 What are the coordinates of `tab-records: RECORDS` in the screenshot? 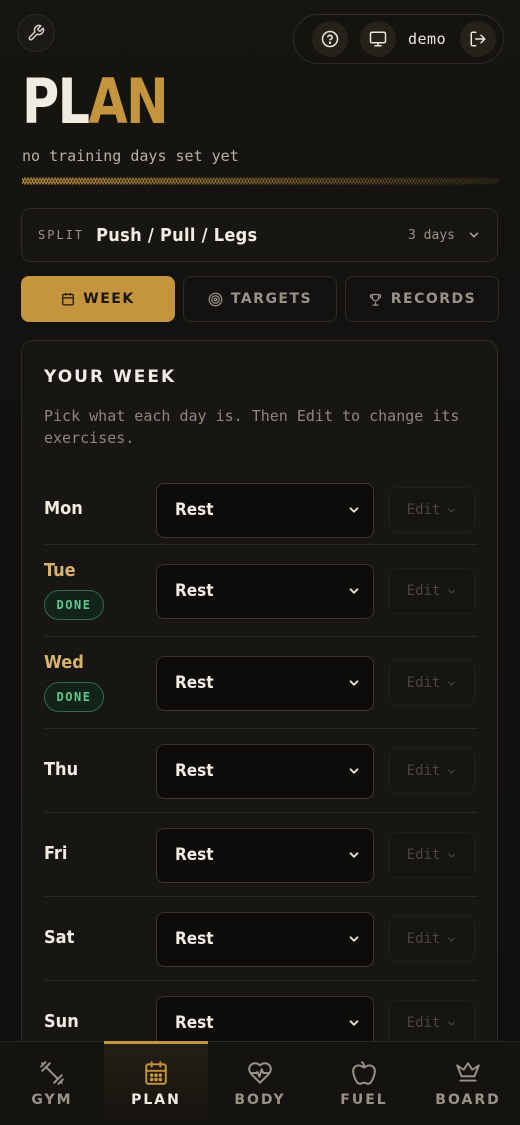 It's located at (422, 299).